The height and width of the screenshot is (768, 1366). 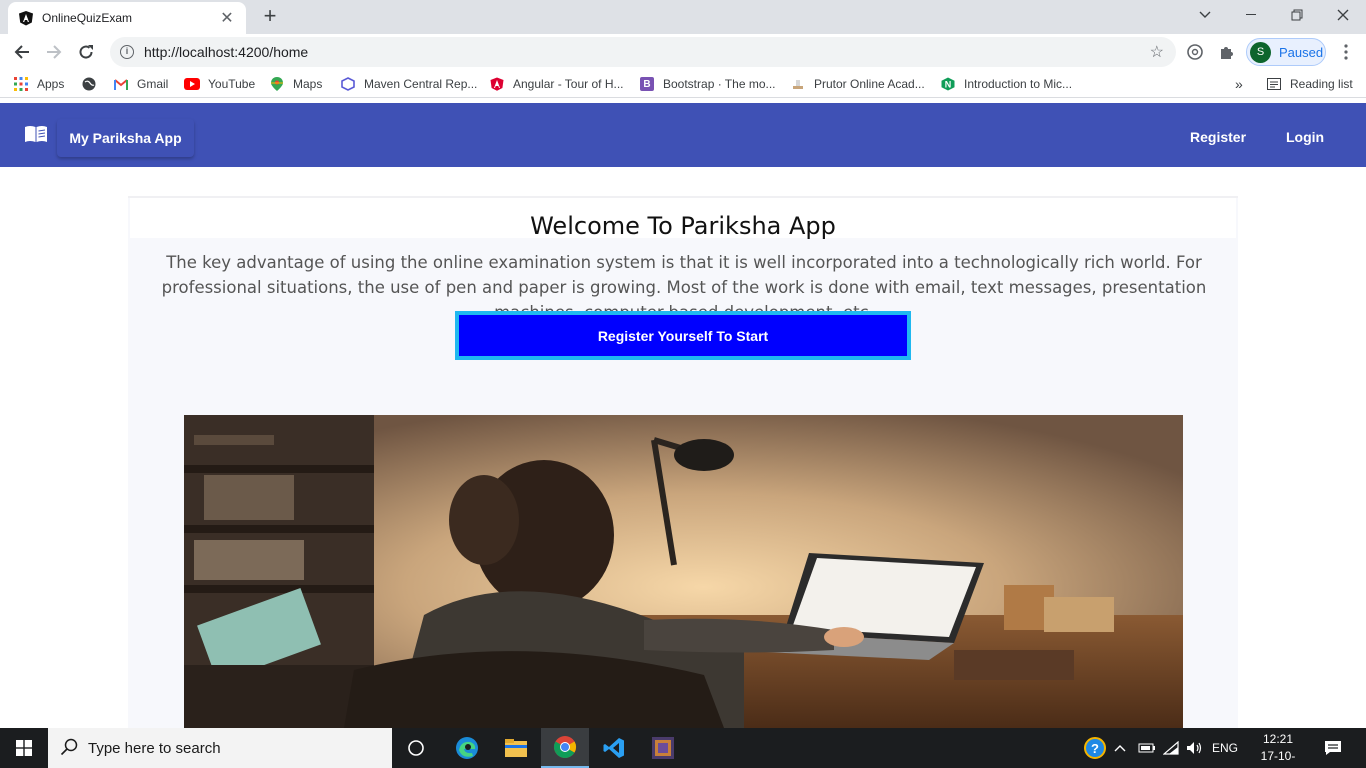 What do you see at coordinates (416, 748) in the screenshot?
I see `task-view-icon` at bounding box center [416, 748].